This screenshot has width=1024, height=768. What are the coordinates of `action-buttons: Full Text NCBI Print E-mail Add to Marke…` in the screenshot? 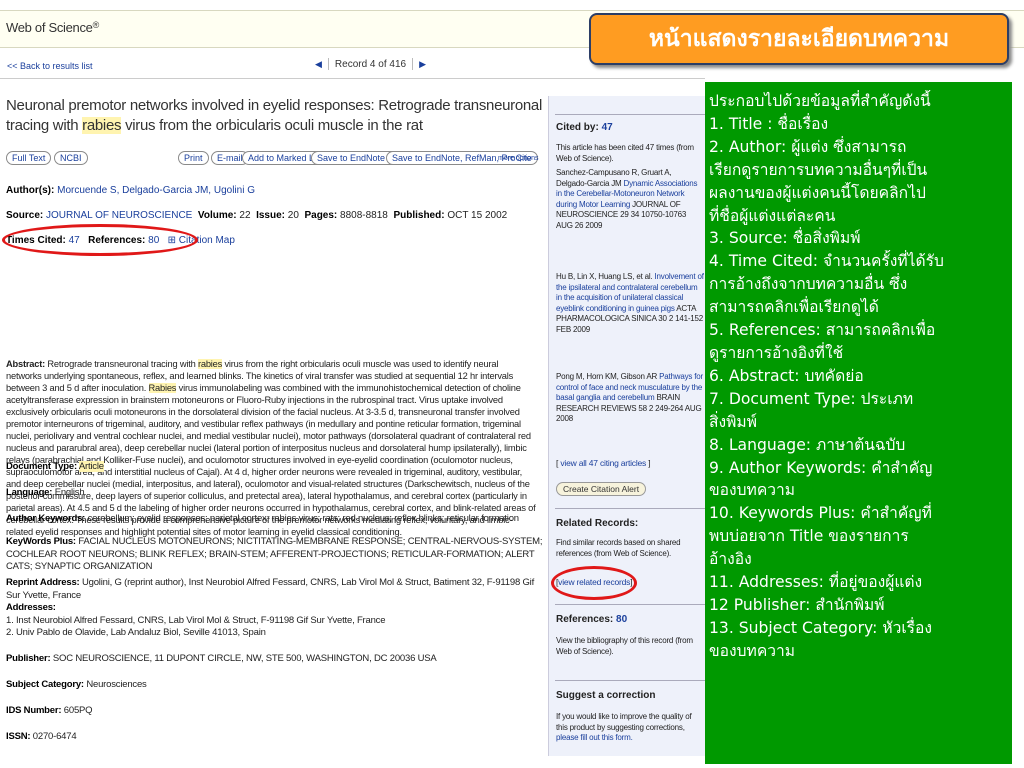 It's located at (276, 159).